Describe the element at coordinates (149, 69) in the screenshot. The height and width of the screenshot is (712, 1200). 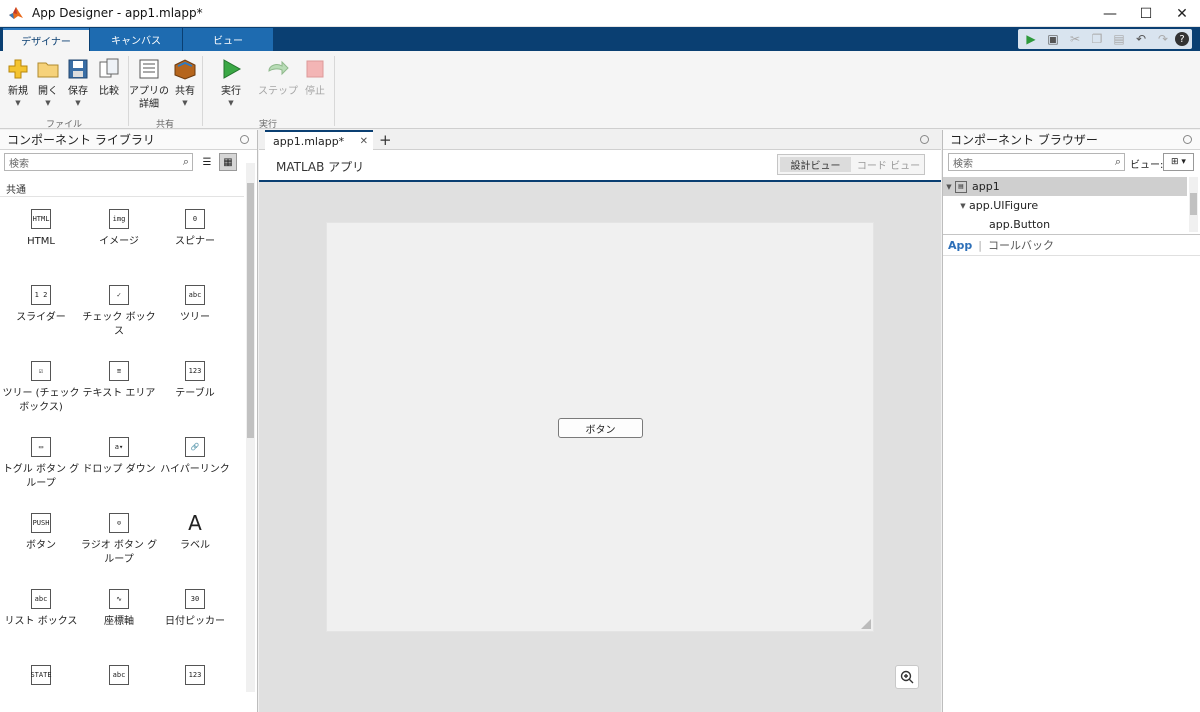
I see `app-details-icon` at that location.